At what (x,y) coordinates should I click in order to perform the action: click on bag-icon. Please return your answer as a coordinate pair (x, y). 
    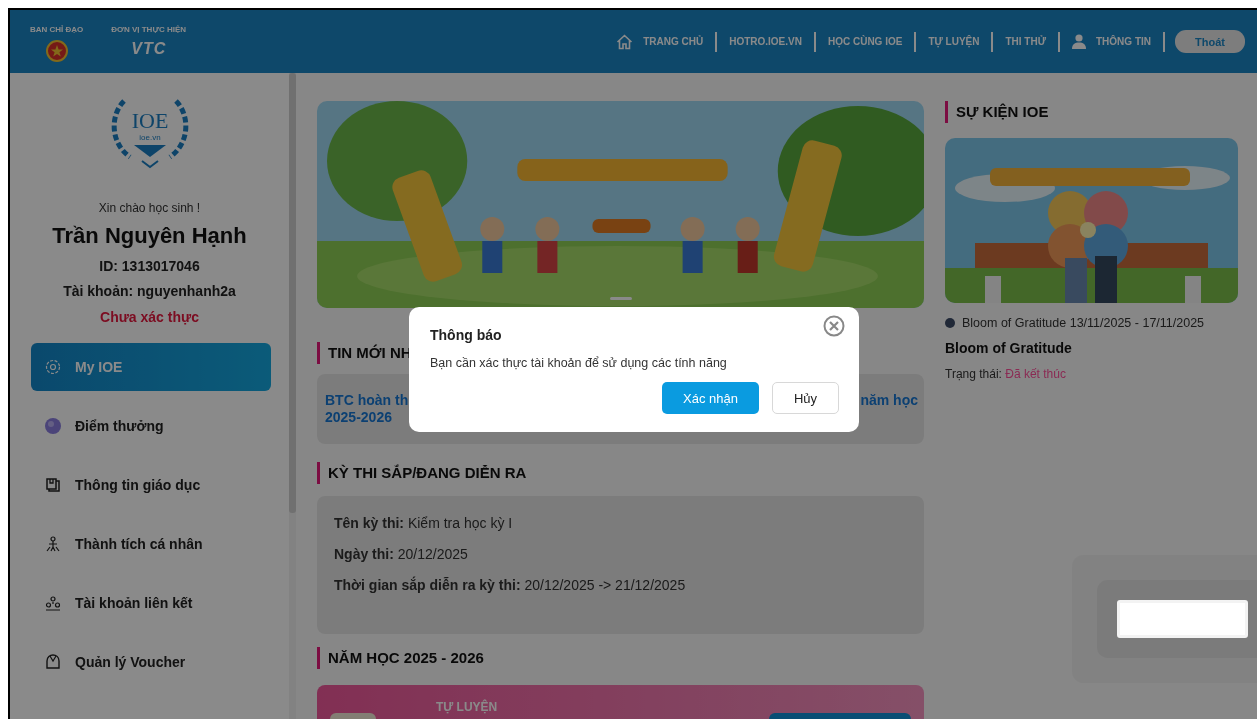
    Looking at the image, I should click on (53, 662).